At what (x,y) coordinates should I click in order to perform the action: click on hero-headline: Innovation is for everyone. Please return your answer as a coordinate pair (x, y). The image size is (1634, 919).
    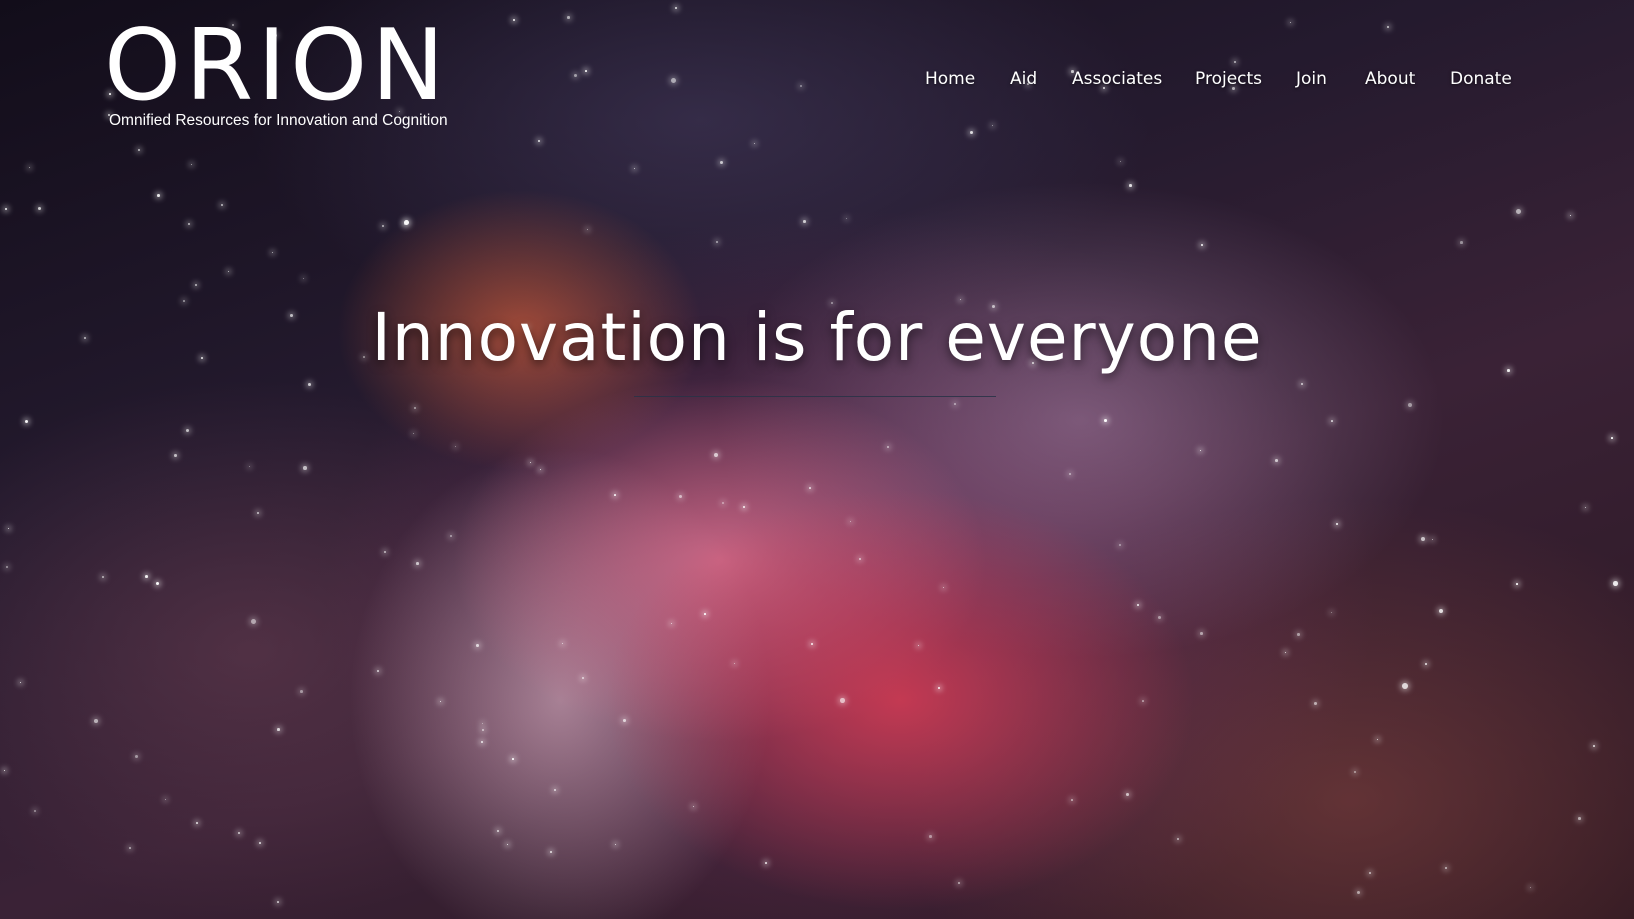
    Looking at the image, I should click on (817, 337).